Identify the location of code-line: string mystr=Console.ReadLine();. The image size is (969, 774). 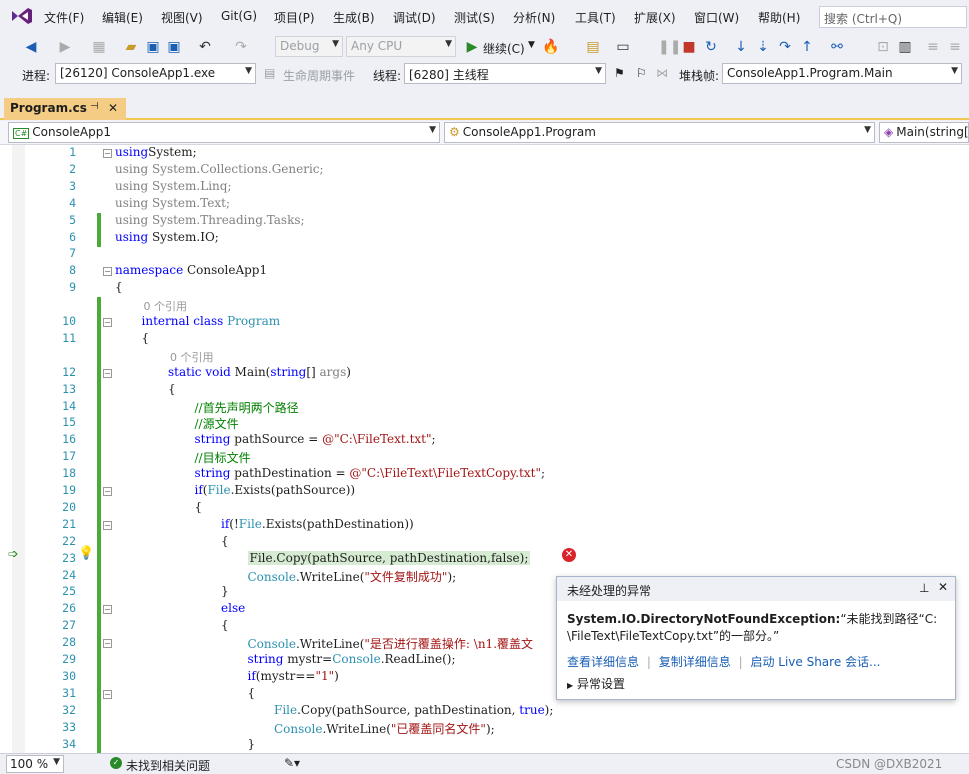
(352, 659).